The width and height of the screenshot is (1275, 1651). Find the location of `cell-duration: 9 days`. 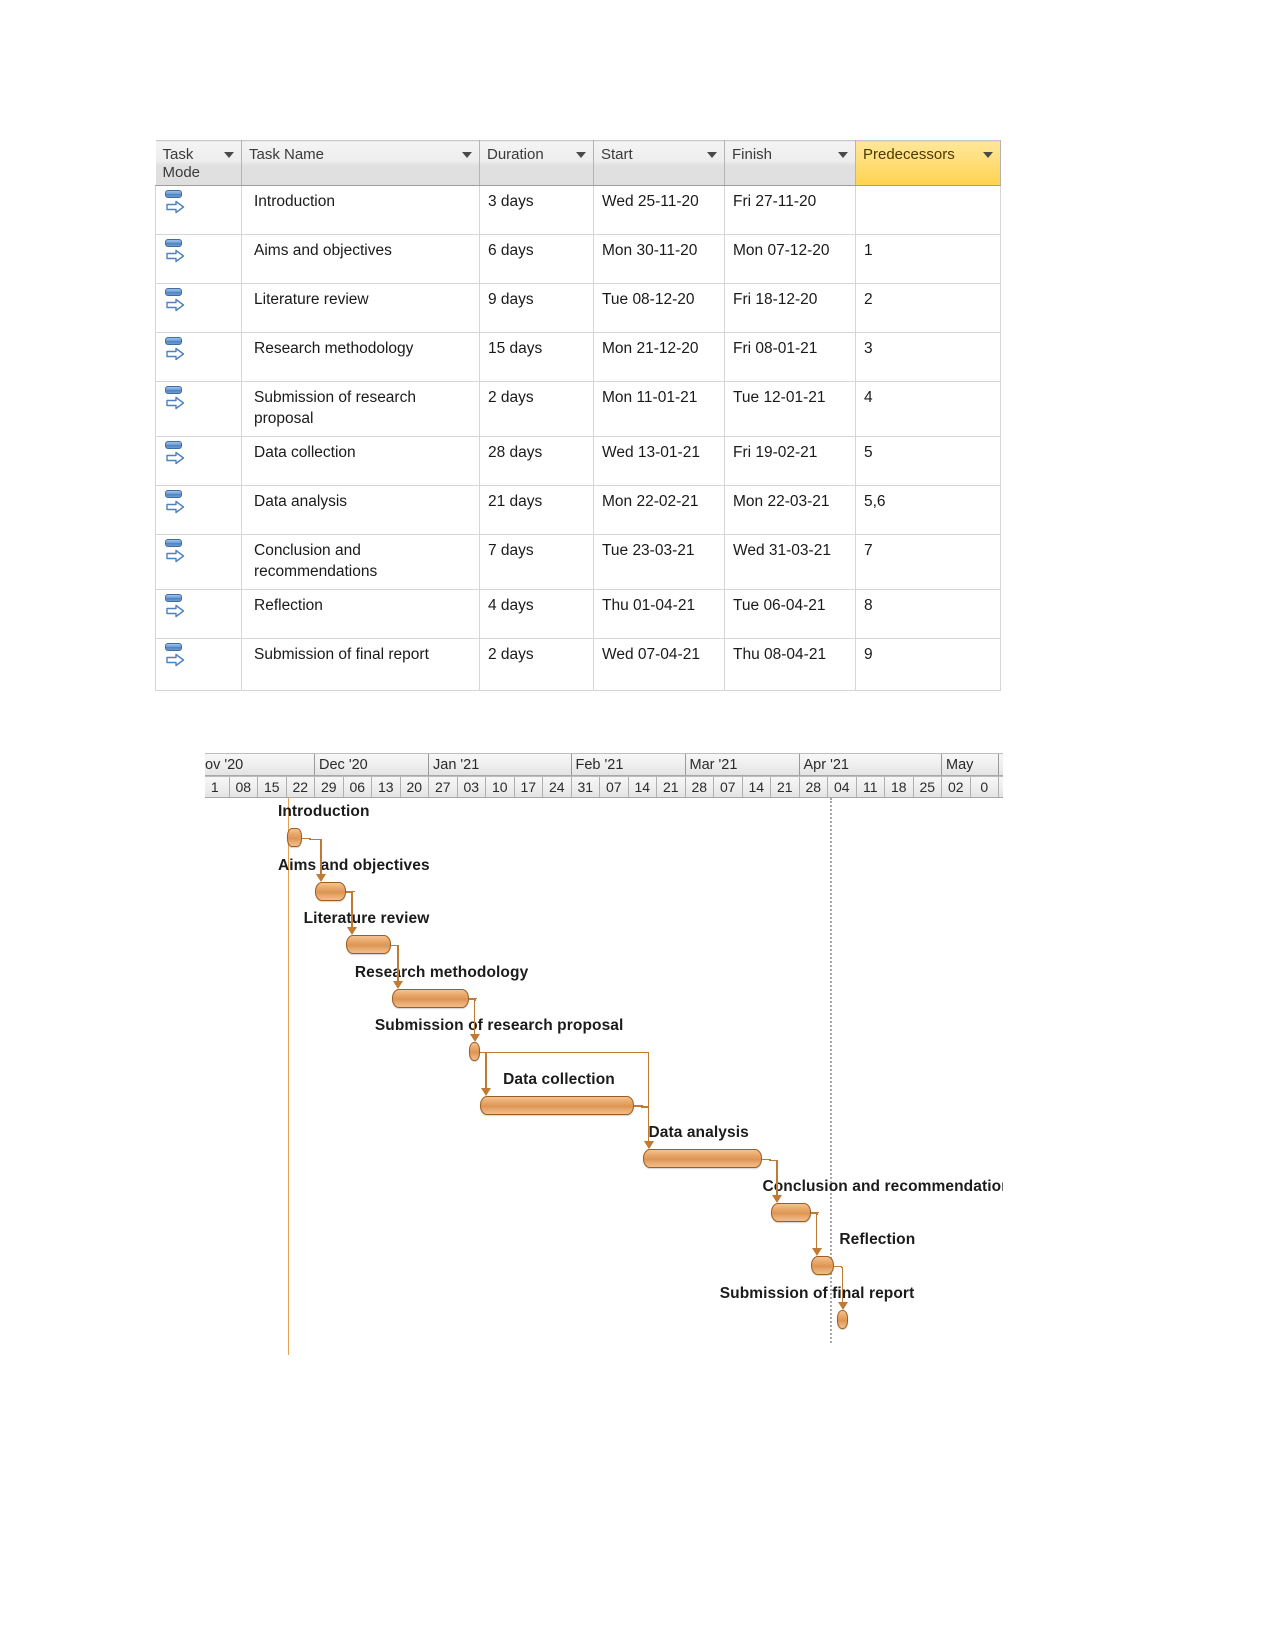

cell-duration: 9 days is located at coordinates (536, 308).